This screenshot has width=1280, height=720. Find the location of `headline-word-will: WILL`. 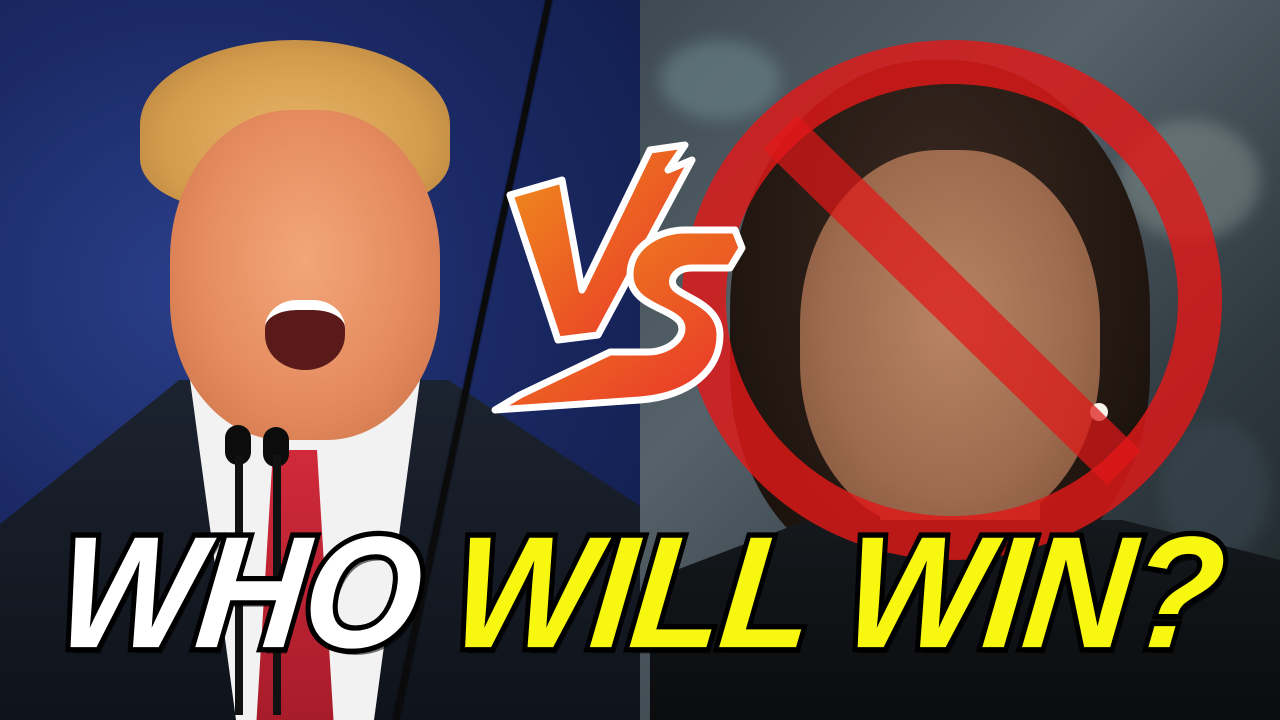

headline-word-will: WILL is located at coordinates (633, 592).